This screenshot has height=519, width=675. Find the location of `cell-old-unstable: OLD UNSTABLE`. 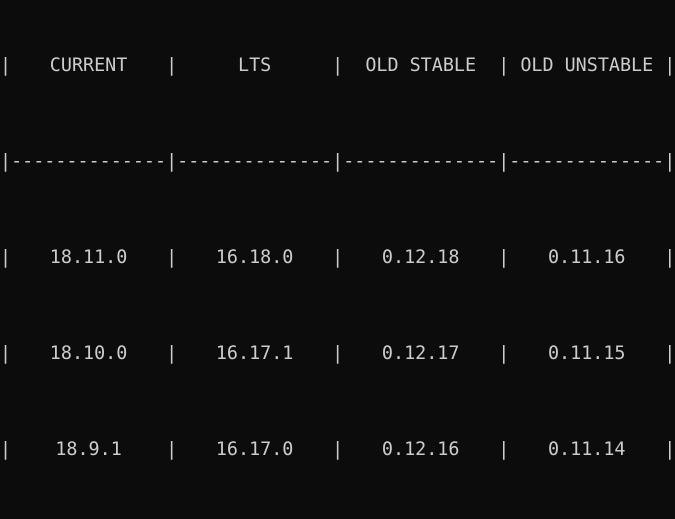

cell-old-unstable: OLD UNSTABLE is located at coordinates (587, 65).